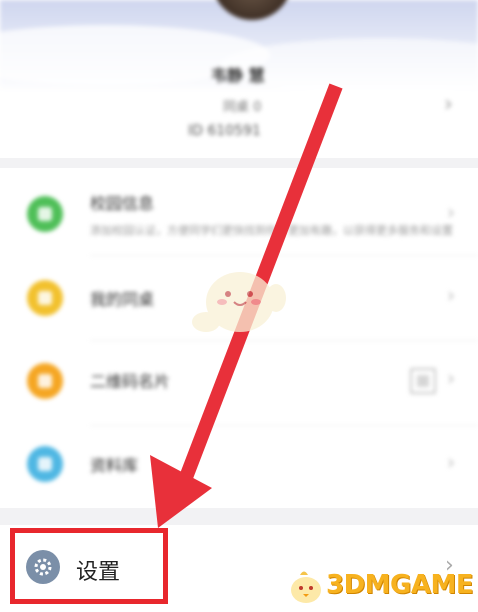 This screenshot has height=612, width=478. I want to click on mascot-watermark-icon, so click(239, 302).